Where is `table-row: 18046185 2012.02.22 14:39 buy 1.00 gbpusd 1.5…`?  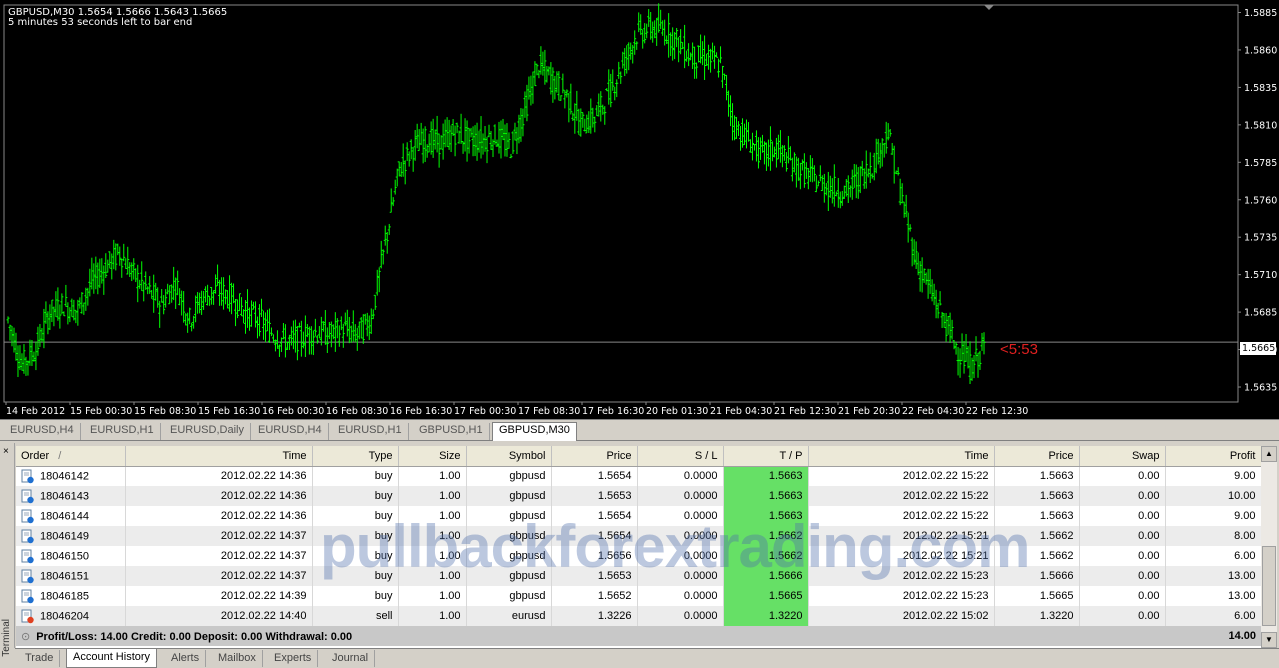
table-row: 18046185 2012.02.22 14:39 buy 1.00 gbpusd 1.5… is located at coordinates (638, 596).